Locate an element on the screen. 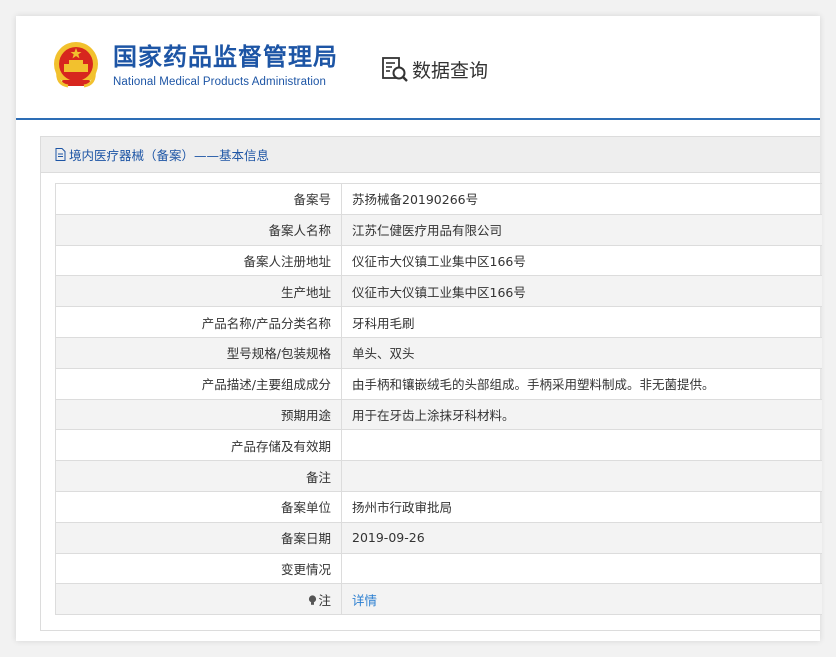 Image resolution: width=836 pixels, height=657 pixels. field-value: 用于在牙齿上涂抹牙科材料。 is located at coordinates (581, 414).